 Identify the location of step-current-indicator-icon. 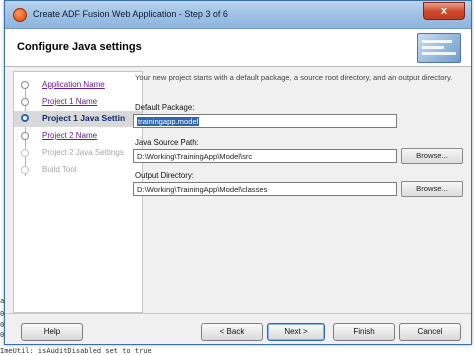
(25, 118).